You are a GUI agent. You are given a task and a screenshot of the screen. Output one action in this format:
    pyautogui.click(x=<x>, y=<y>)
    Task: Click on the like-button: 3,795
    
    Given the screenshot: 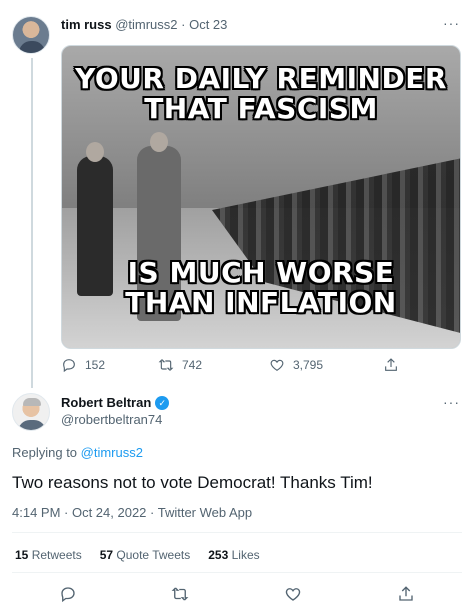 What is the action you would take?
    pyautogui.click(x=296, y=365)
    